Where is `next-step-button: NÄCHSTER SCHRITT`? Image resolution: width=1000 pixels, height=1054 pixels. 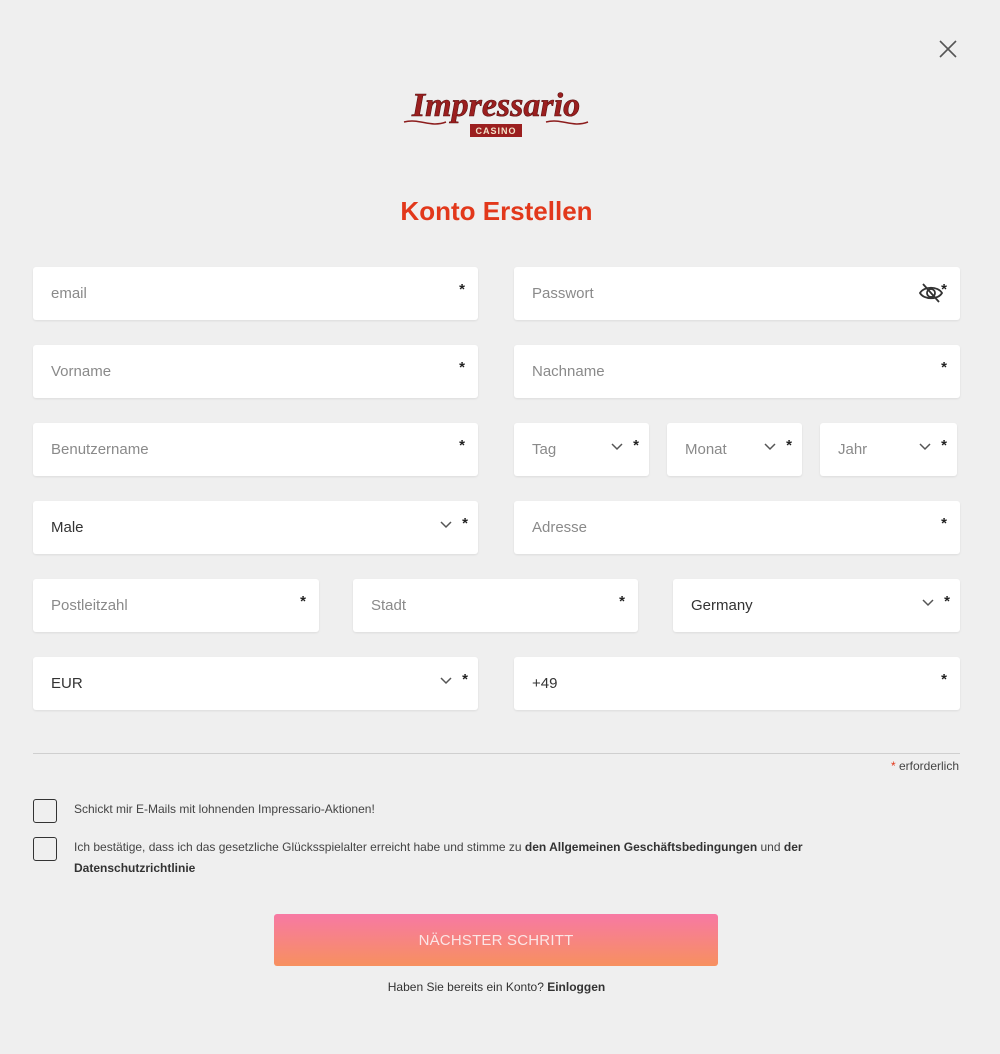 next-step-button: NÄCHSTER SCHRITT is located at coordinates (496, 940).